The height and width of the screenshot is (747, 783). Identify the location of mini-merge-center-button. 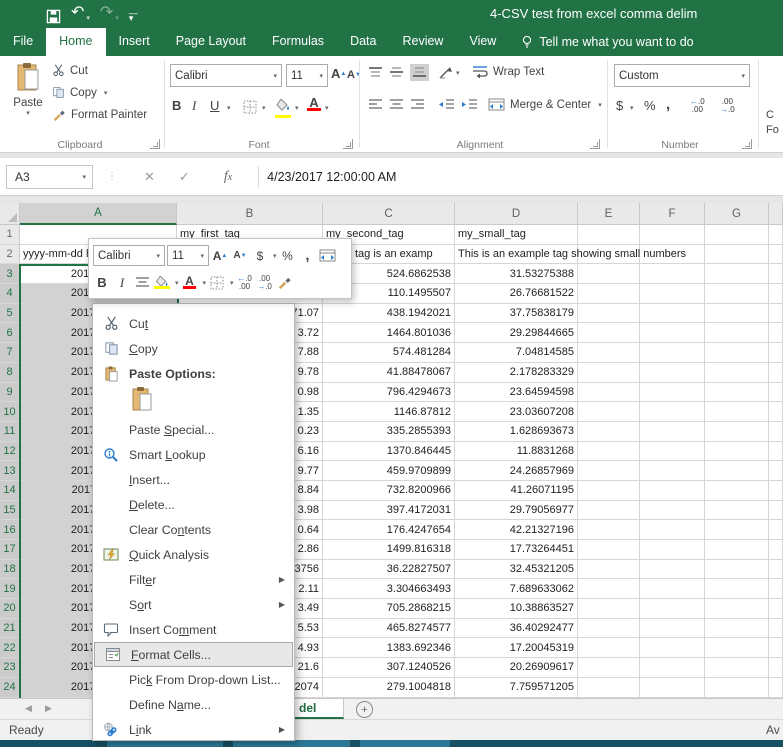
(328, 256).